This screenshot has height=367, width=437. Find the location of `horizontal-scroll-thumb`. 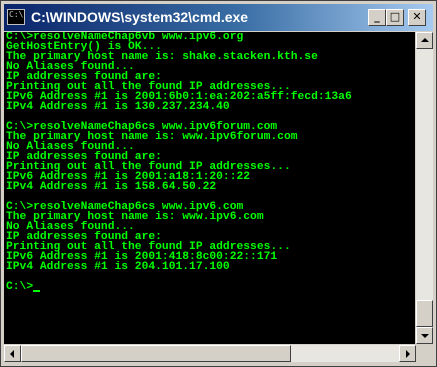

horizontal-scroll-thumb is located at coordinates (156, 353).